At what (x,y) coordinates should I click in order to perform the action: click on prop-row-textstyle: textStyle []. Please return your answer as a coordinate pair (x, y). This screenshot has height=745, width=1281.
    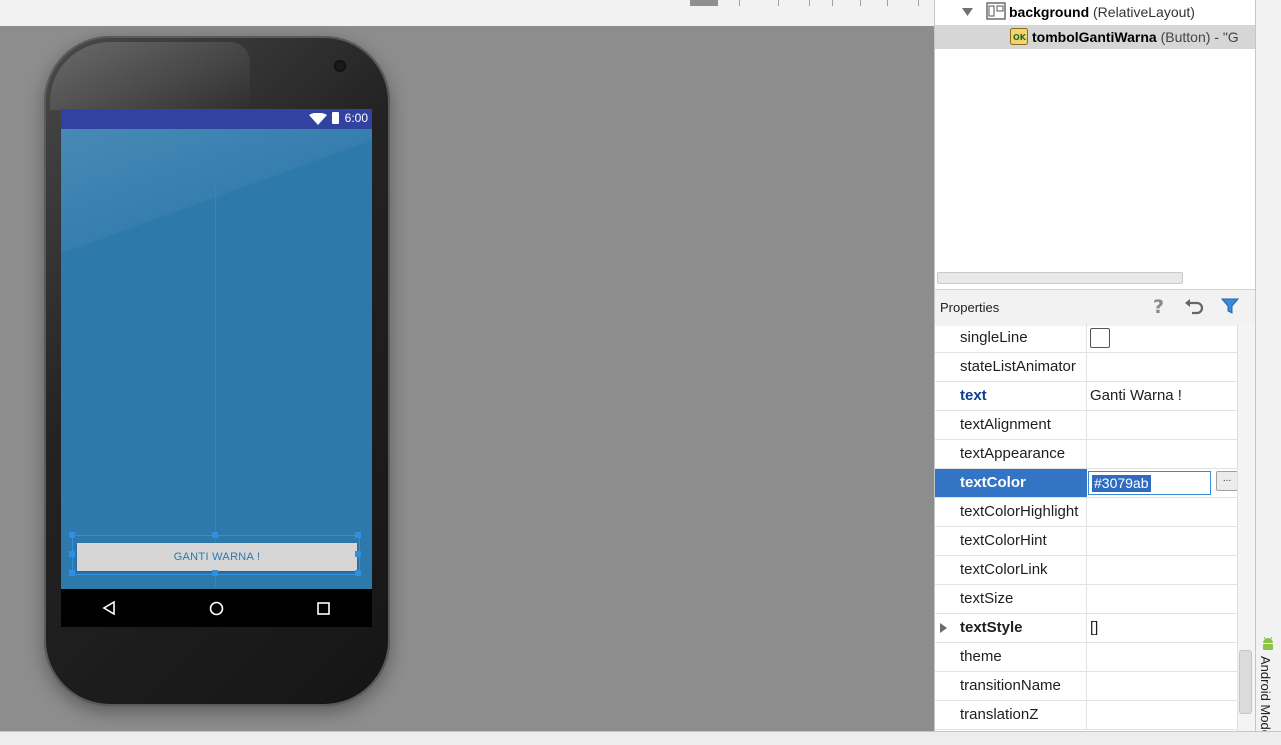
    Looking at the image, I should click on (1086, 628).